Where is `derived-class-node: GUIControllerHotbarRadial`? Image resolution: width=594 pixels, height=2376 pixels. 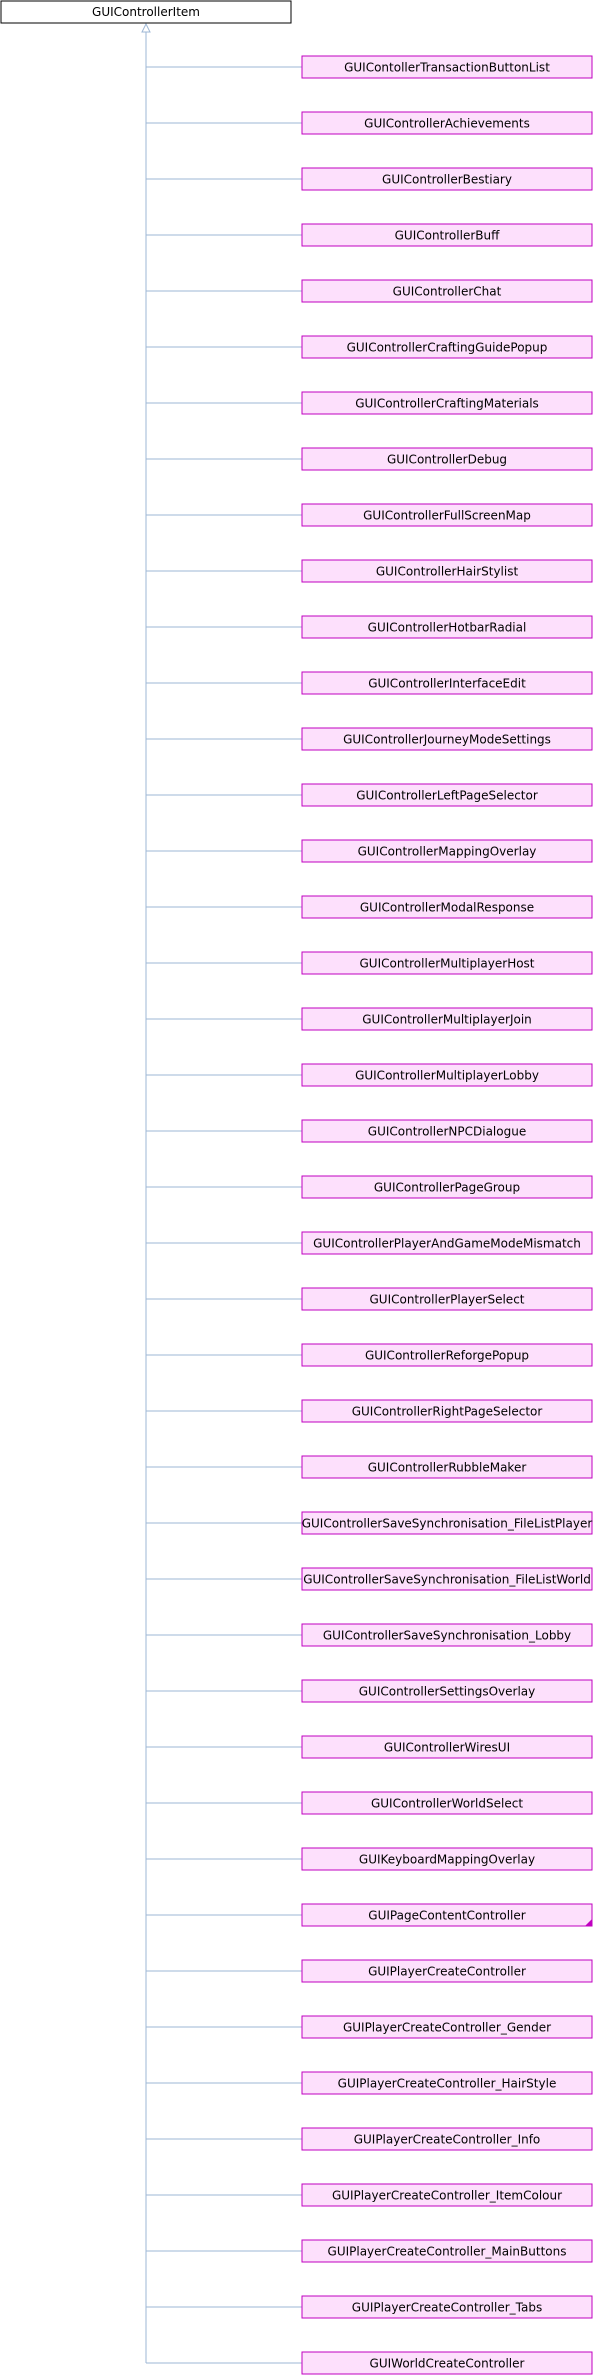 derived-class-node: GUIControllerHotbarRadial is located at coordinates (447, 627).